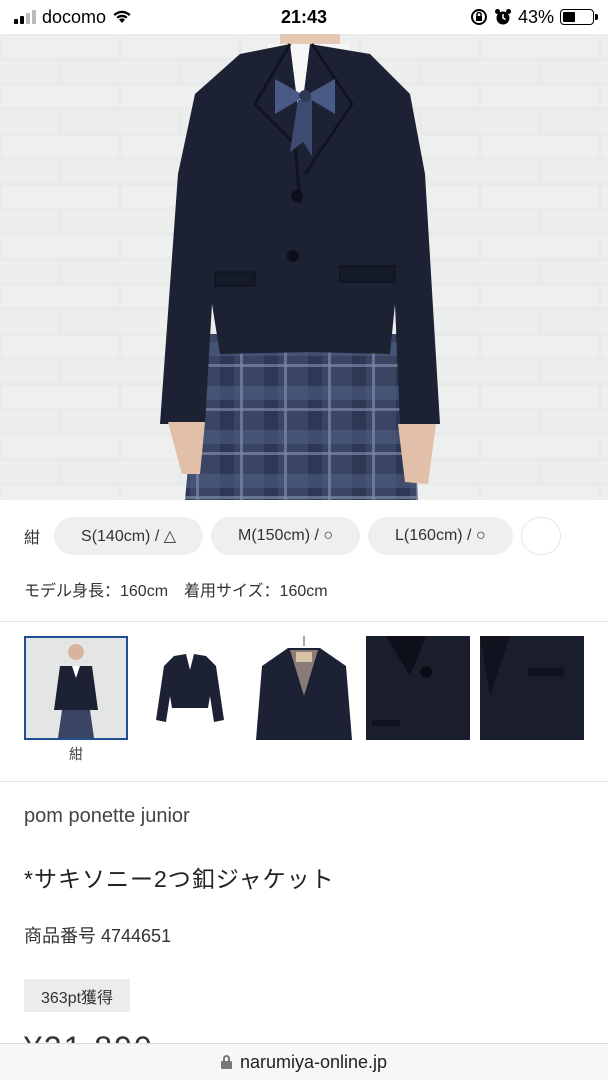  I want to click on size-selector: 紺 S(140cm) / △ M(150cm) / ○ L(160cm) / ○, so click(304, 536).